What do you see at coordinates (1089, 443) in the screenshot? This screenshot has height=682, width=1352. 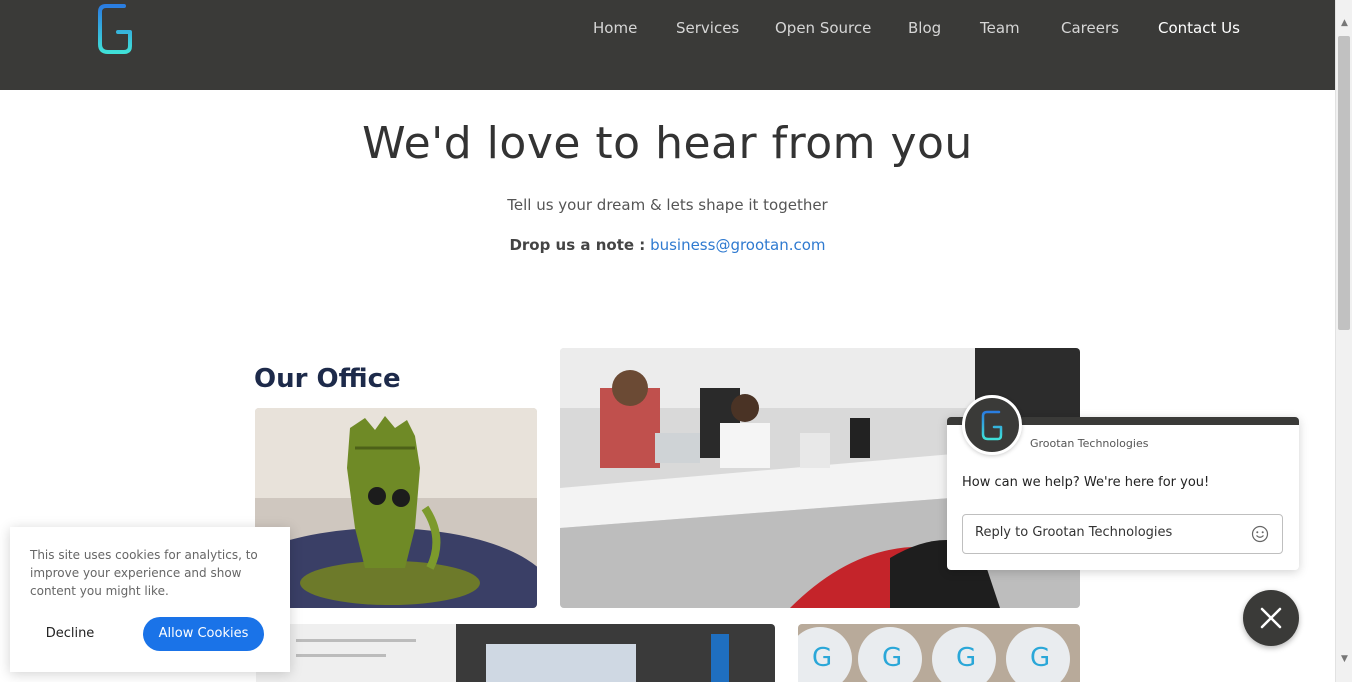 I see `chat-company-name: Grootan Technologies` at bounding box center [1089, 443].